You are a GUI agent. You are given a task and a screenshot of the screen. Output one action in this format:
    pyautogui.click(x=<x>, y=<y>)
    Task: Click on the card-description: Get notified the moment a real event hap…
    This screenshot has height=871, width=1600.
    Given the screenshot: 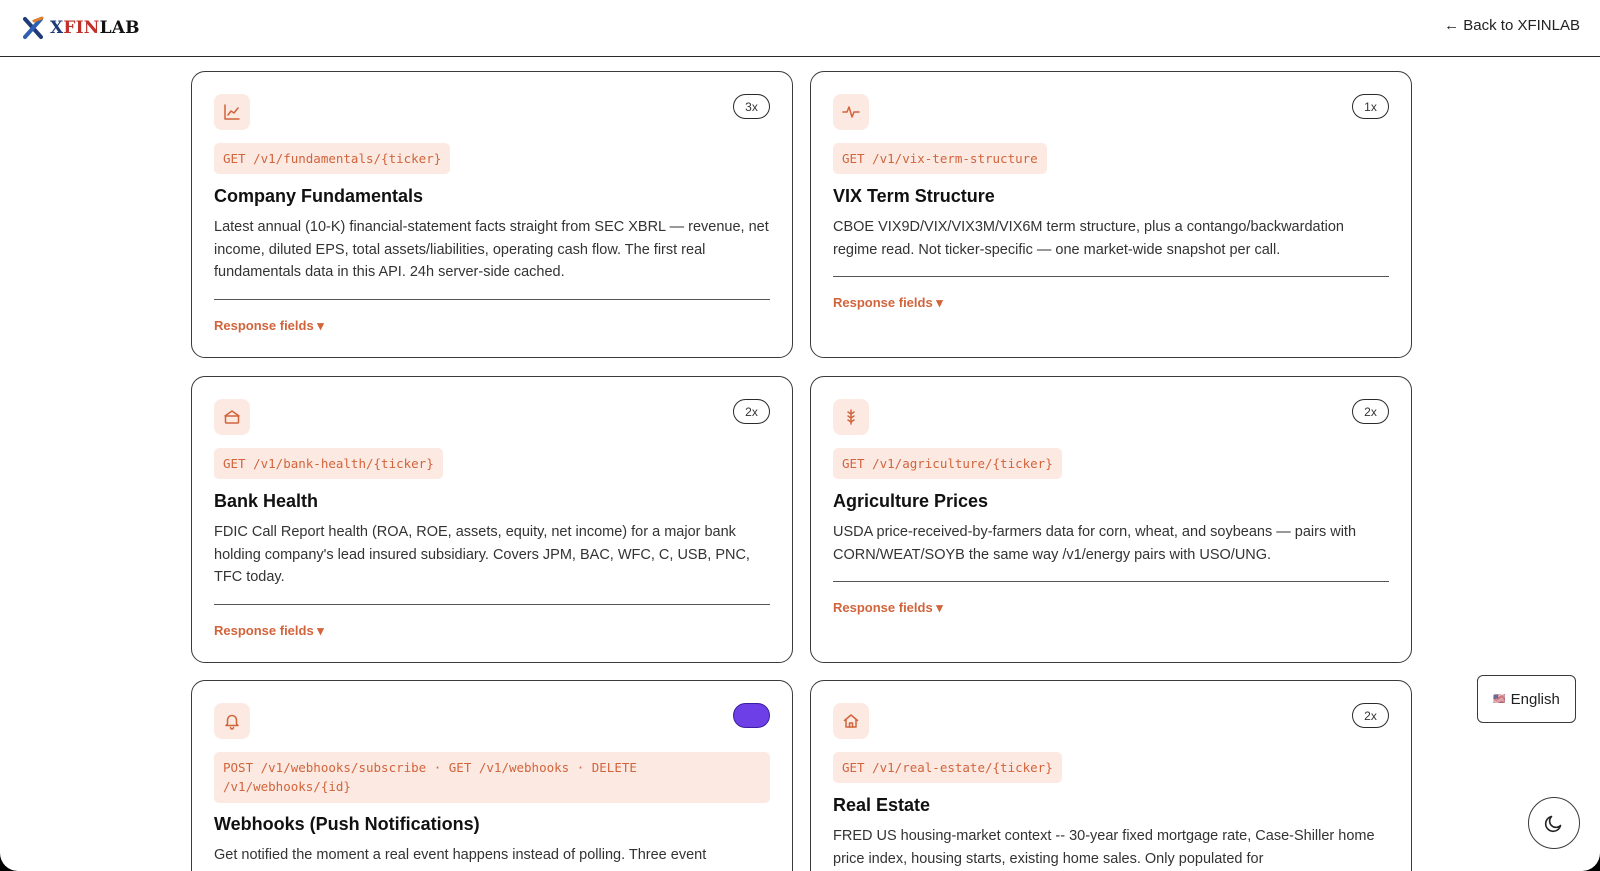 What is the action you would take?
    pyautogui.click(x=460, y=855)
    